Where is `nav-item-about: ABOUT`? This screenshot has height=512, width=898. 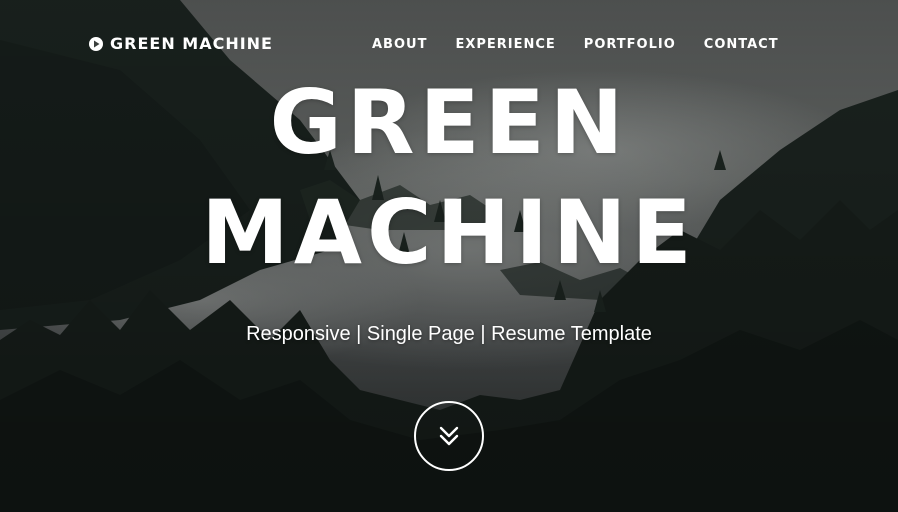 nav-item-about: ABOUT is located at coordinates (399, 45).